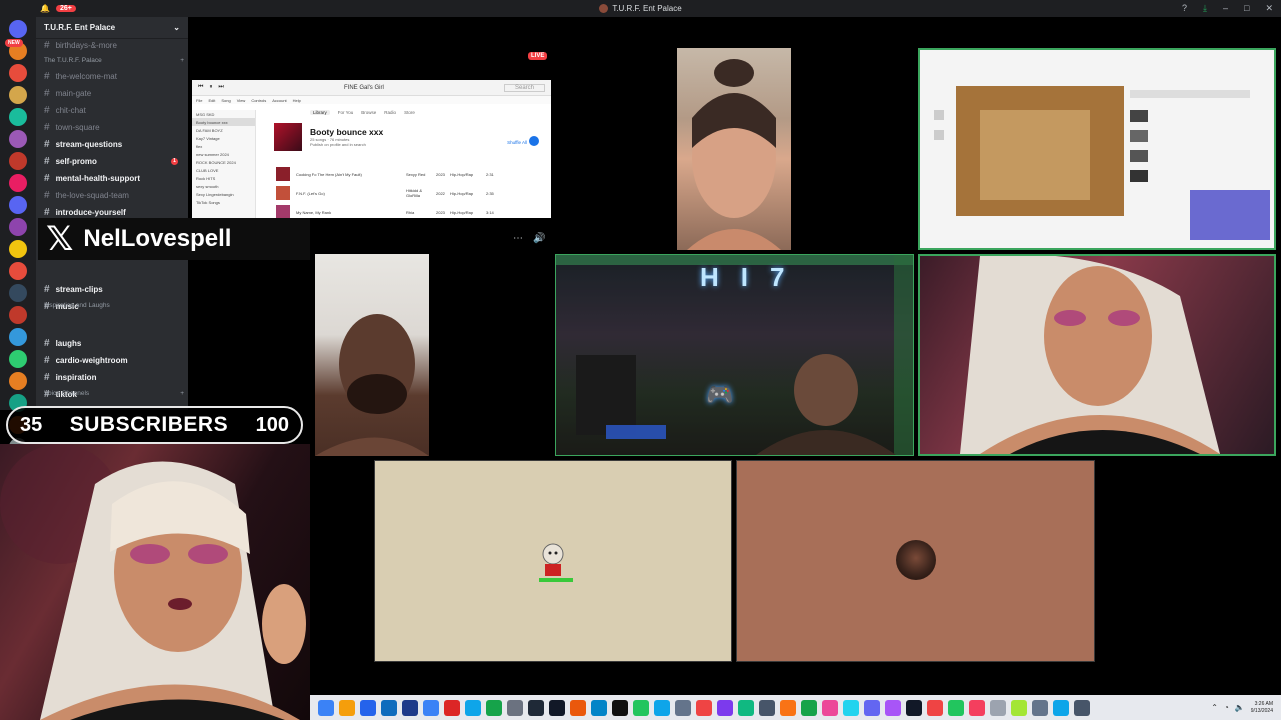 This screenshot has height=720, width=1281. What do you see at coordinates (210, 87) in the screenshot?
I see `pause-icon: ⏸` at bounding box center [210, 87].